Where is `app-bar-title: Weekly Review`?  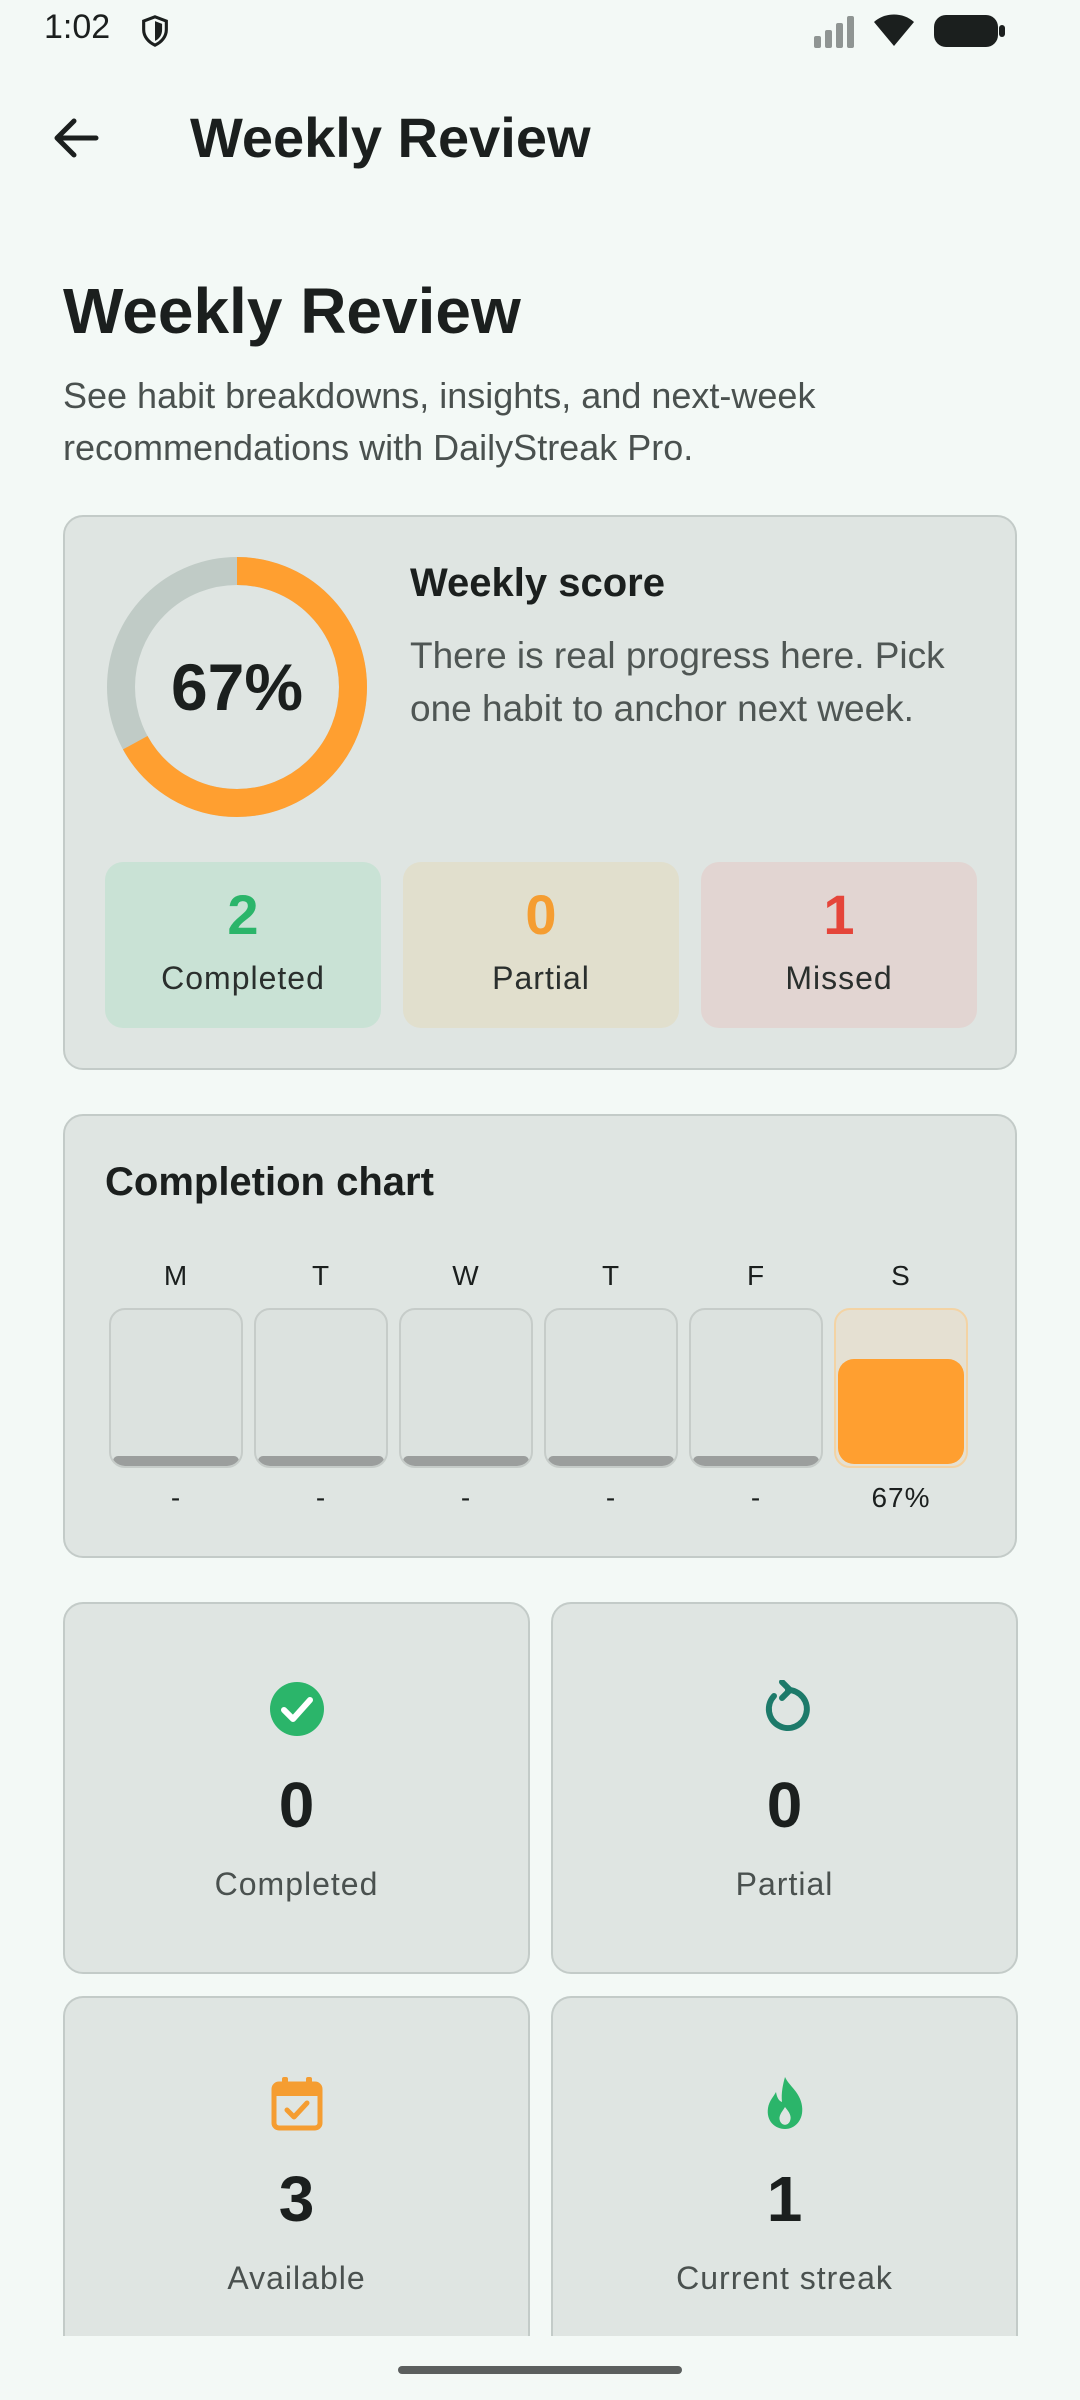 app-bar-title: Weekly Review is located at coordinates (390, 137).